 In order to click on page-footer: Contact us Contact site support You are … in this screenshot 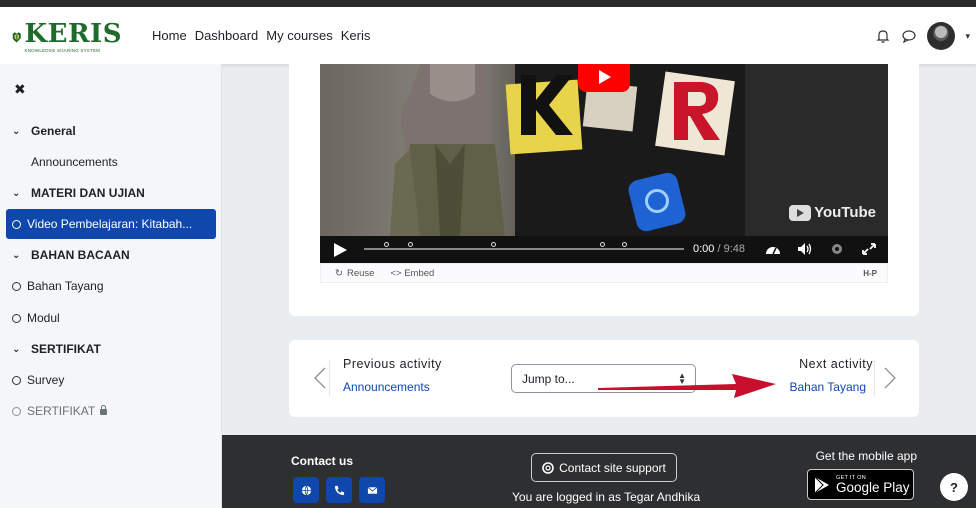, I will do `click(599, 471)`.